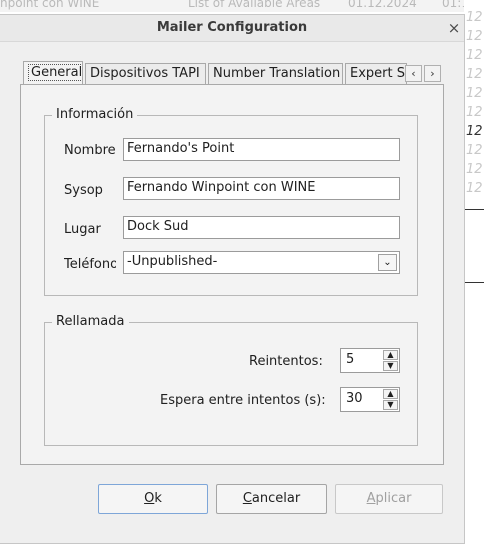  I want to click on espera-spin-buttons: ▲ ▼, so click(390, 399).